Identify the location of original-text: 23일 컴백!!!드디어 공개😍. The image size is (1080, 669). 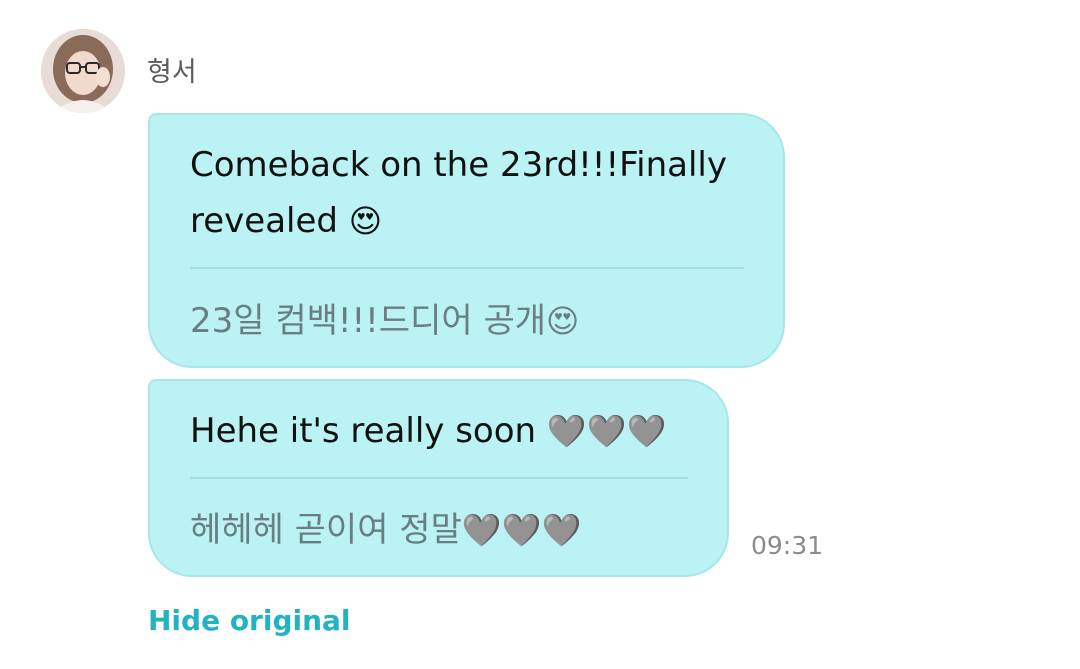
(384, 321).